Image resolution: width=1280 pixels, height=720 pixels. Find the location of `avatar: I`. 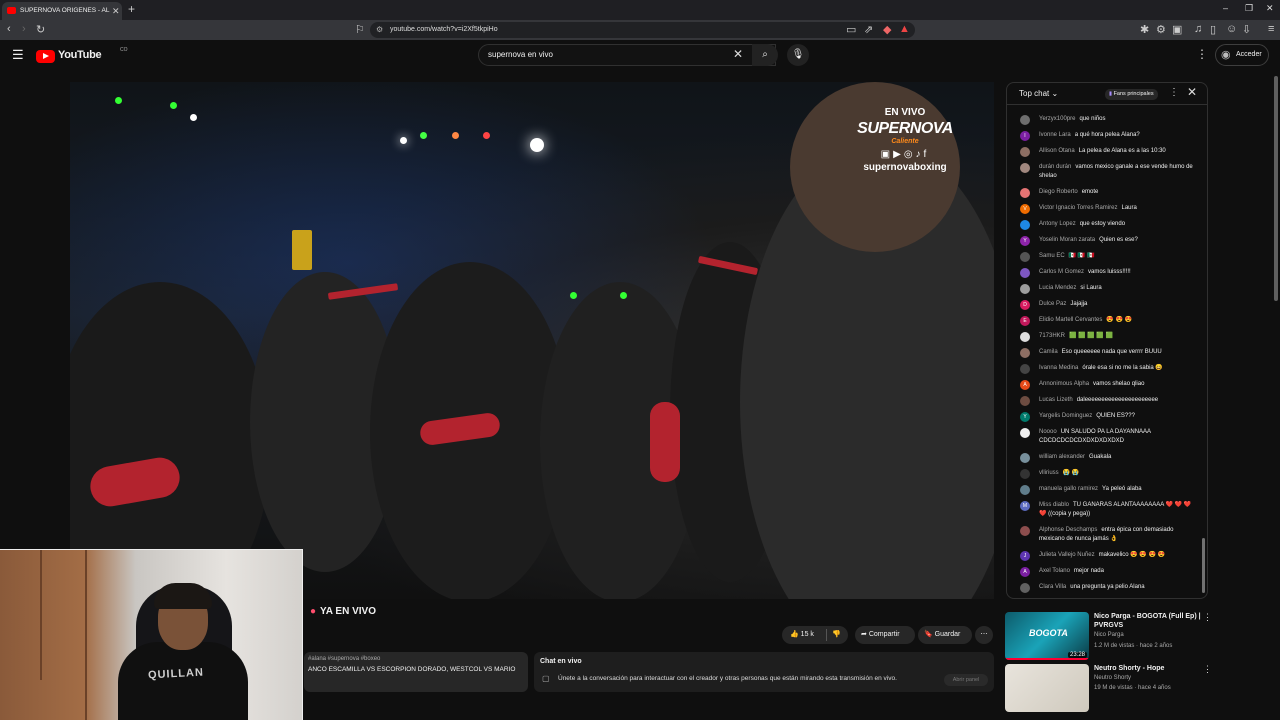

avatar: I is located at coordinates (1025, 136).